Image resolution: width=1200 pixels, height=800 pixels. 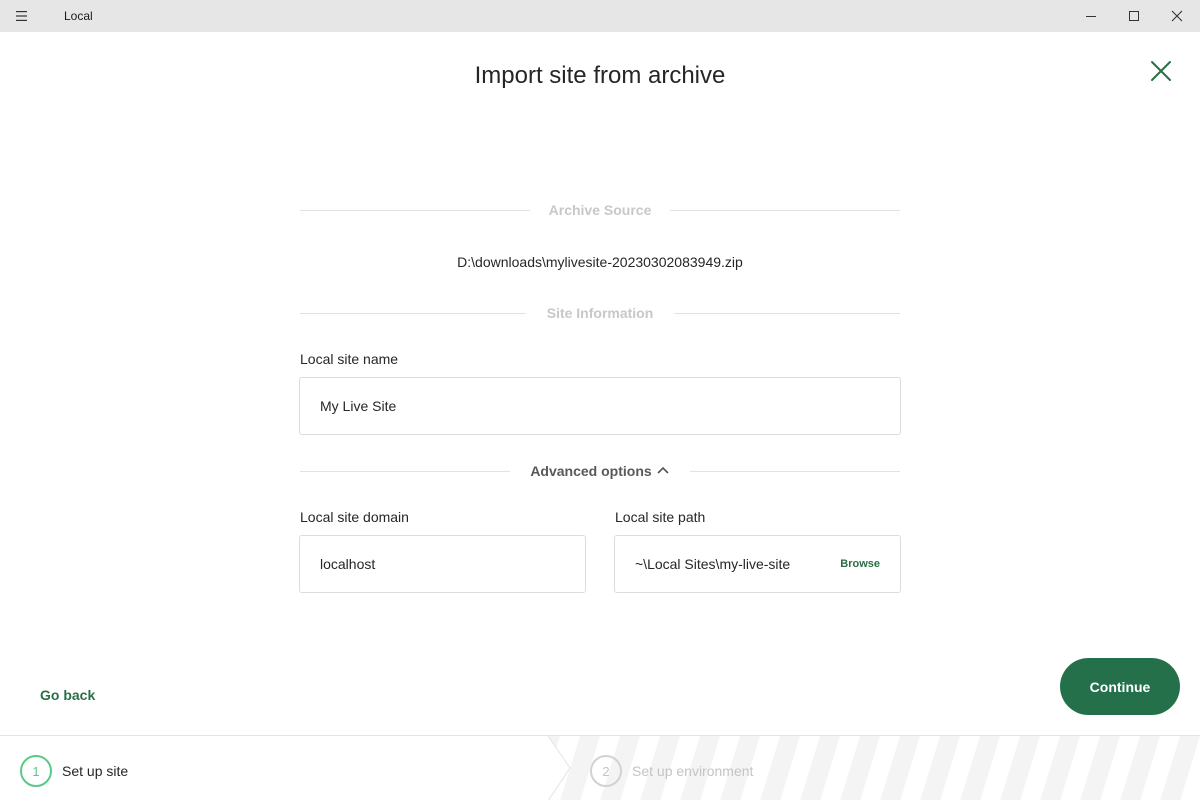 I want to click on site-name-value: My Live Site, so click(x=358, y=406).